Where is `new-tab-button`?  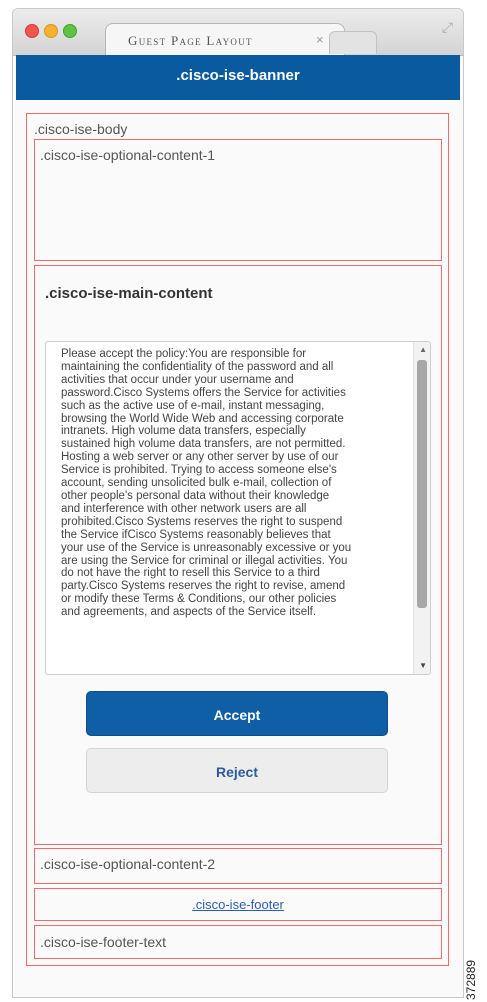
new-tab-button is located at coordinates (353, 42).